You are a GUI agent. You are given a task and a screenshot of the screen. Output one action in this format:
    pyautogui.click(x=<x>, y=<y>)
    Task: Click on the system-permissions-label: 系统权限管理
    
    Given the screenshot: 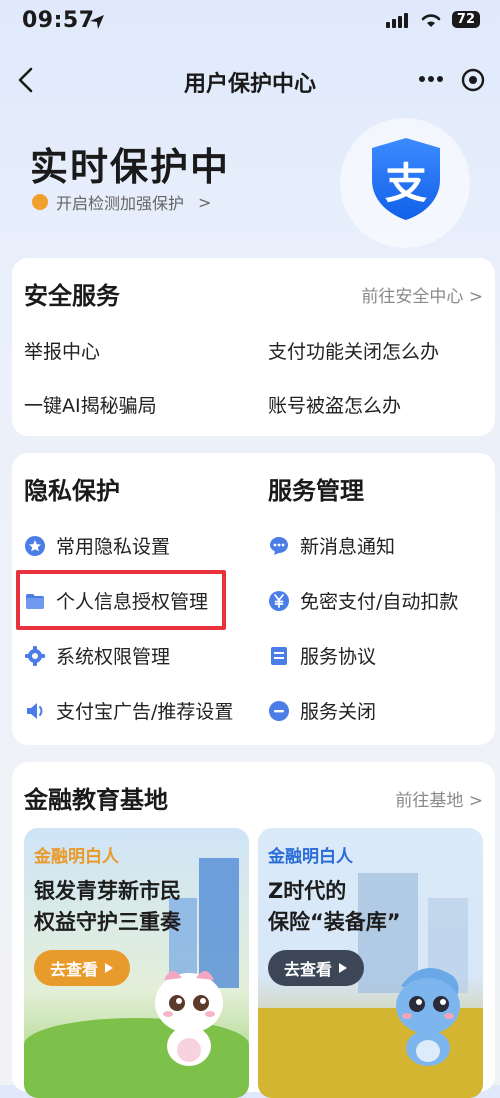 What is the action you would take?
    pyautogui.click(x=113, y=657)
    